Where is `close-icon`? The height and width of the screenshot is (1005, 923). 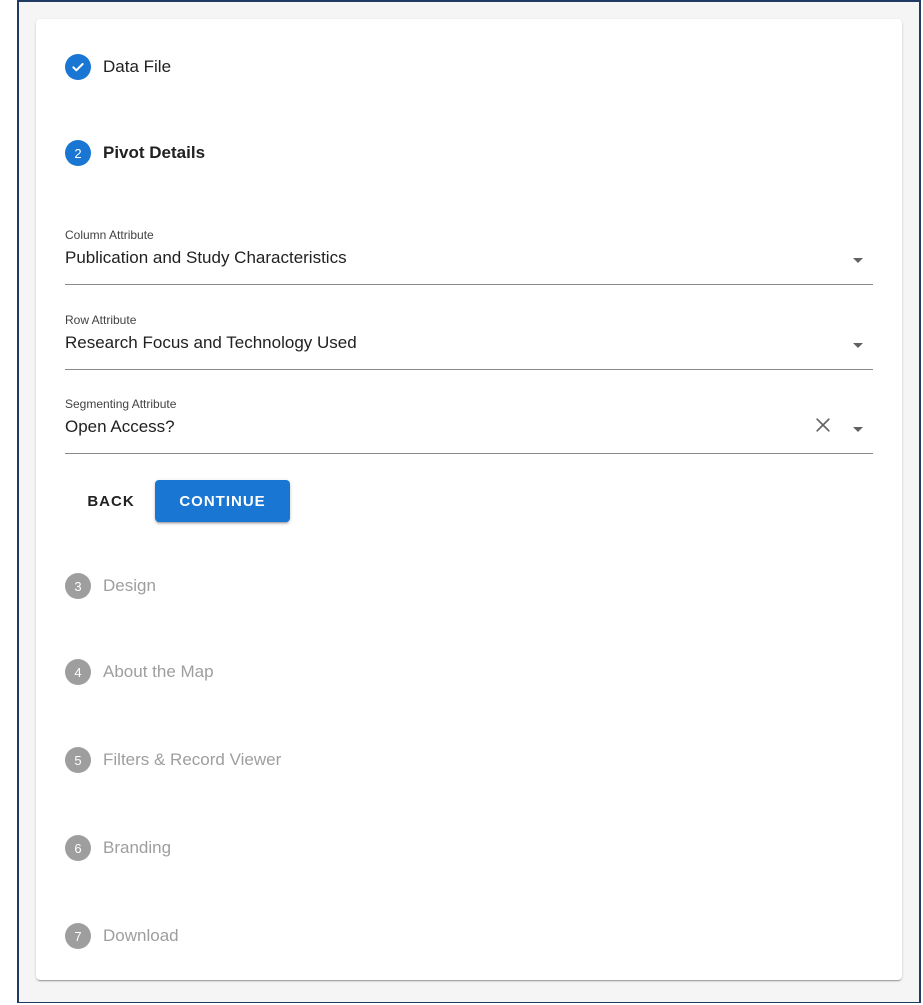
close-icon is located at coordinates (823, 425).